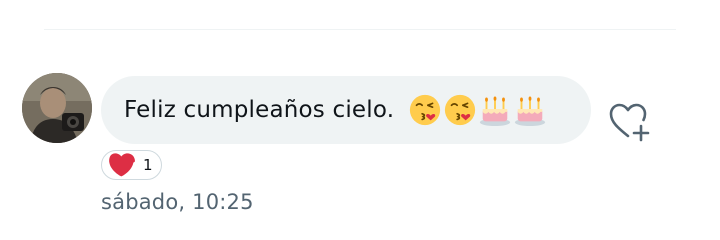  I want to click on red-heart-emoji, so click(122, 165).